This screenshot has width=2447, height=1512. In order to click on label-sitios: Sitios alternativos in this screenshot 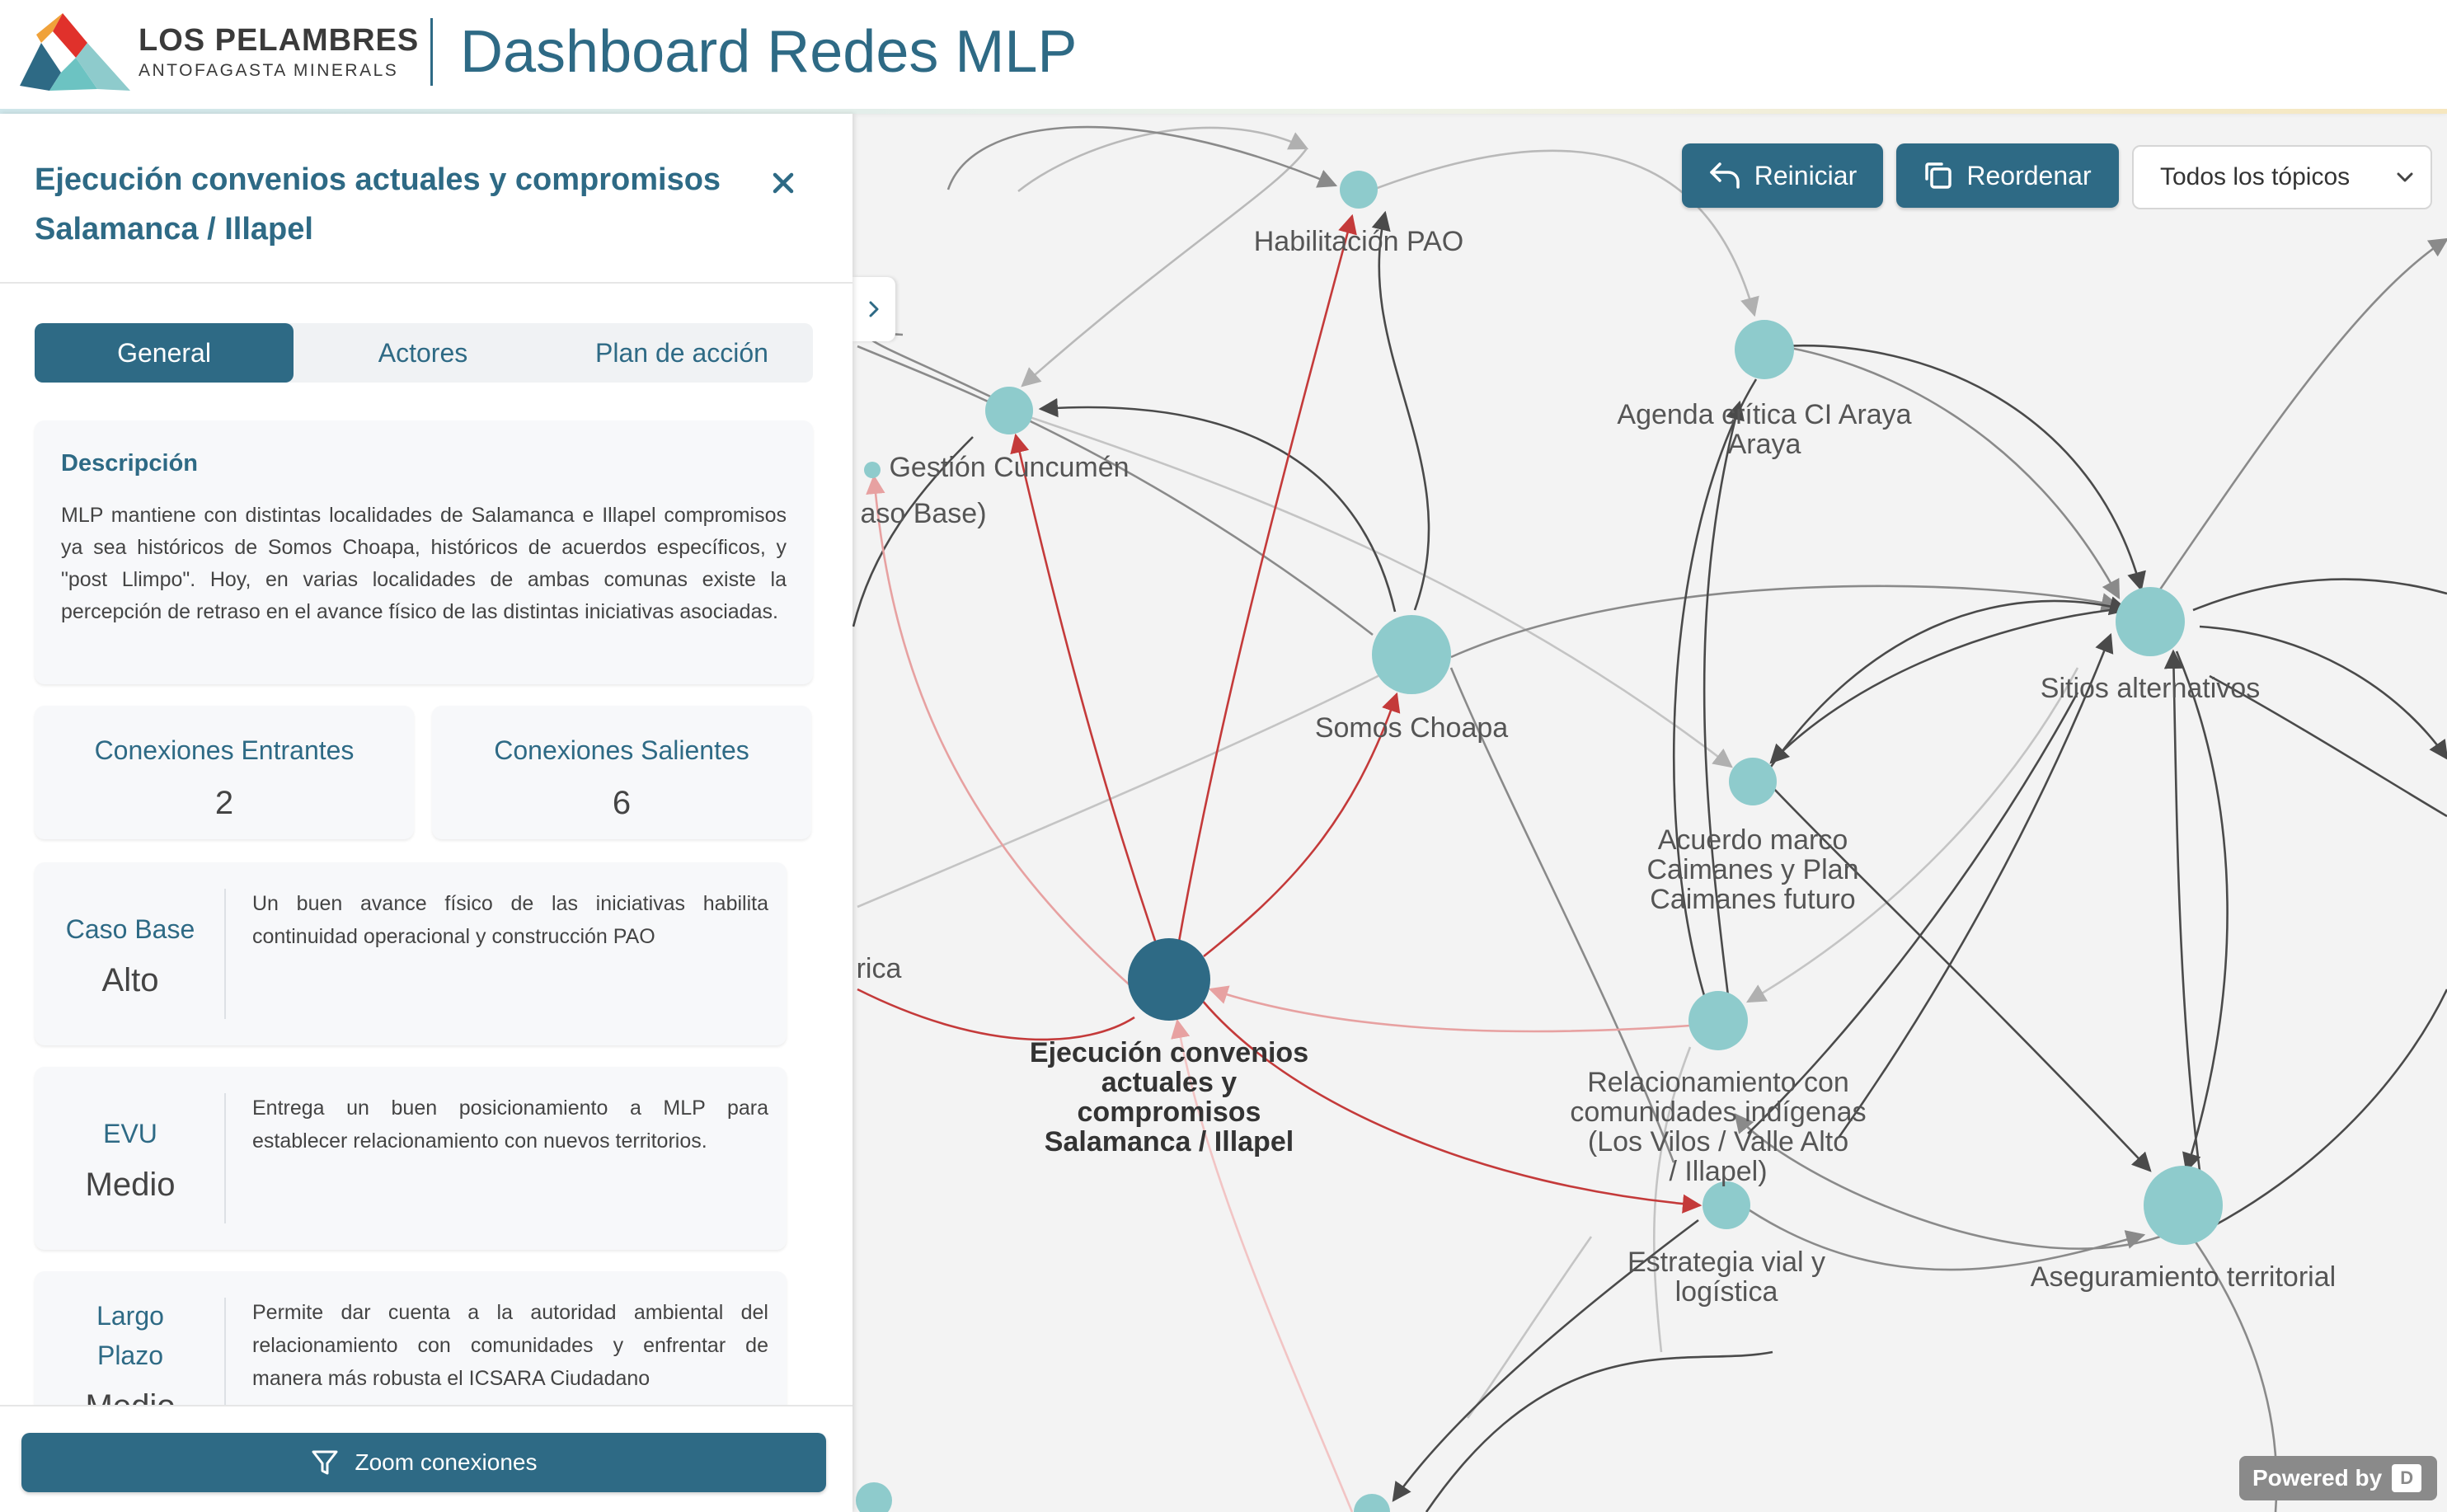, I will do `click(2150, 688)`.